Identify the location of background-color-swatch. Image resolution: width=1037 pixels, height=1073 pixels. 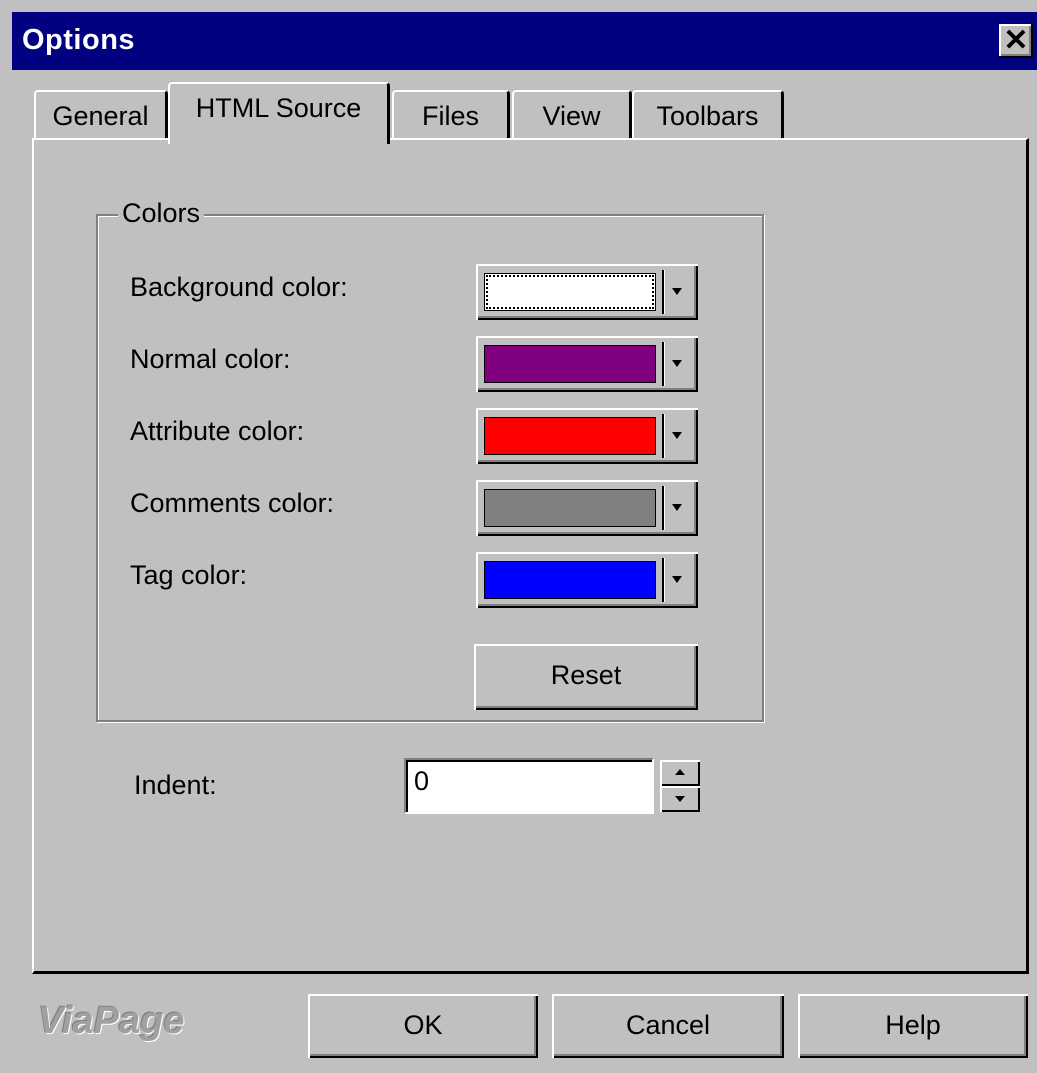
(570, 292).